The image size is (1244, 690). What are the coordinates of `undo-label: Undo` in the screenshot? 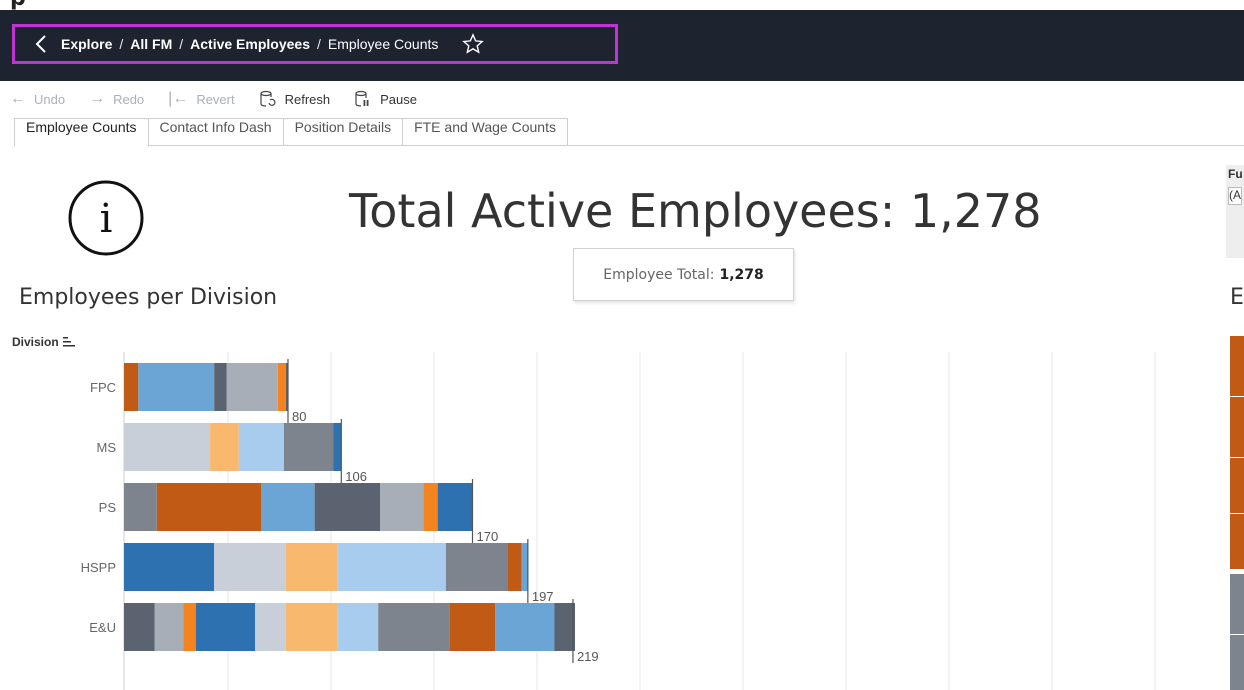 It's located at (50, 99).